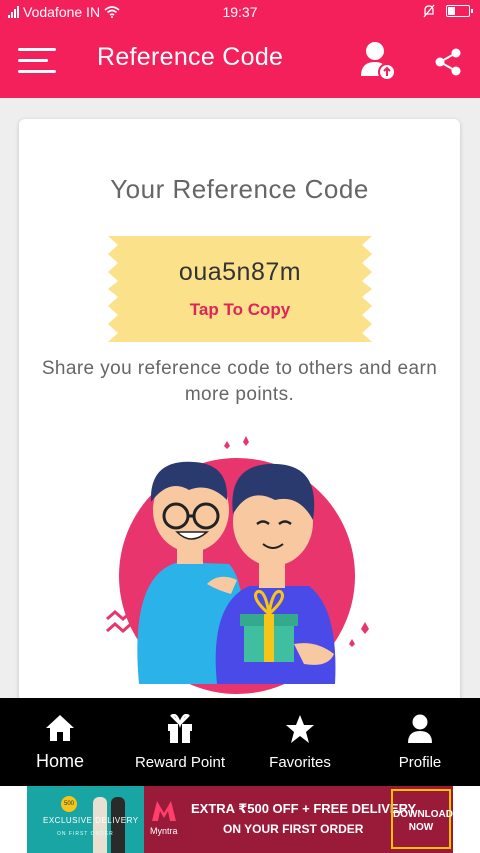 The image size is (480, 853). What do you see at coordinates (37, 61) in the screenshot?
I see `hamburger-menu-icon` at bounding box center [37, 61].